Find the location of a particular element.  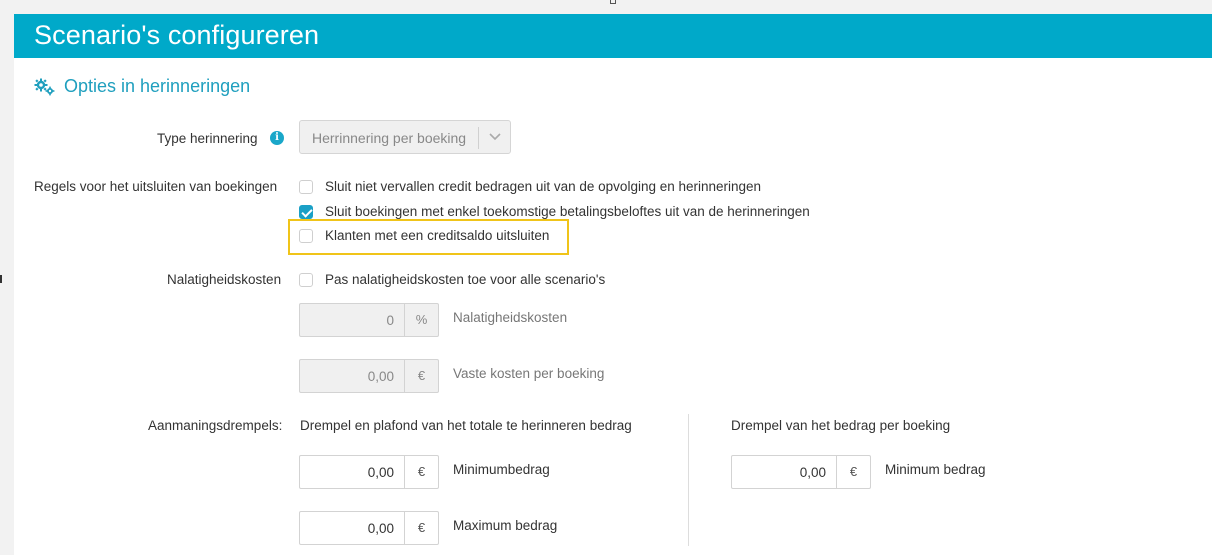

minimum-input: 0,00 € is located at coordinates (369, 472).